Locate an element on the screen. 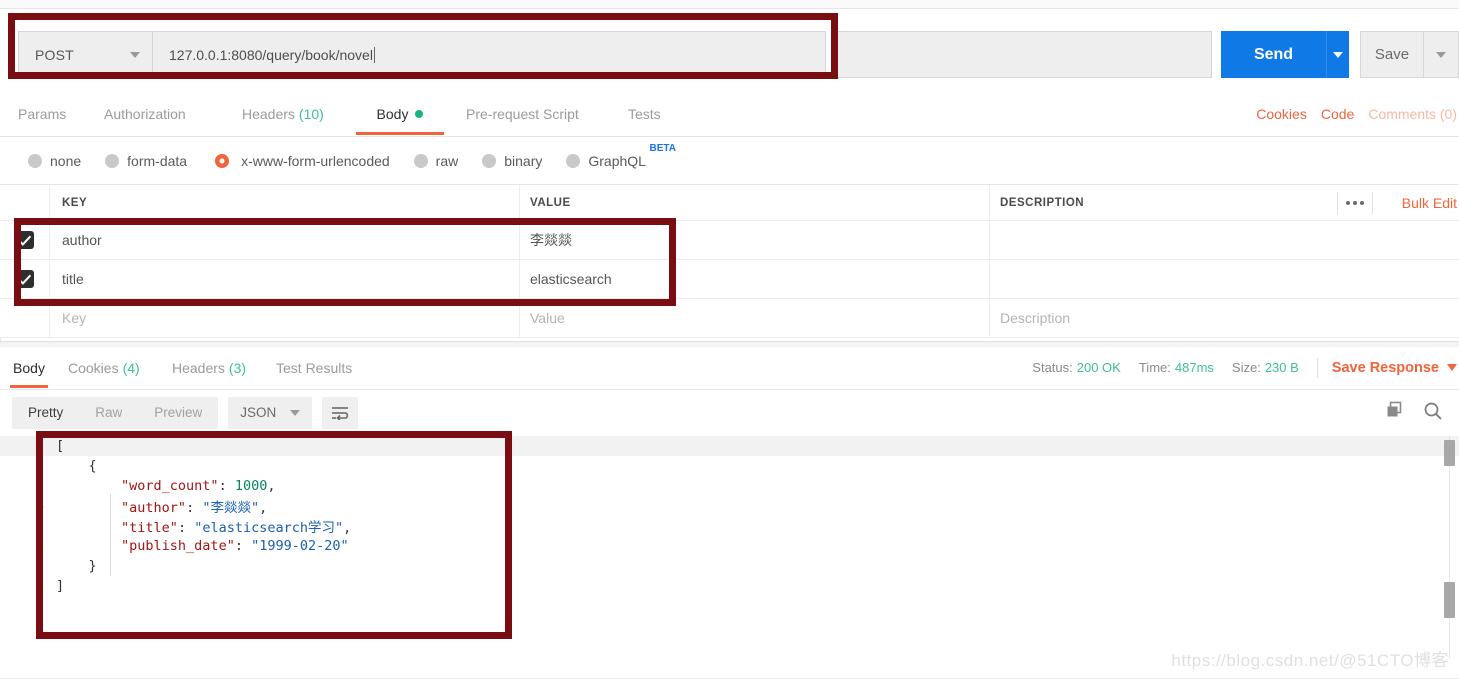  row-description-cell: Description is located at coordinates (1224, 318).